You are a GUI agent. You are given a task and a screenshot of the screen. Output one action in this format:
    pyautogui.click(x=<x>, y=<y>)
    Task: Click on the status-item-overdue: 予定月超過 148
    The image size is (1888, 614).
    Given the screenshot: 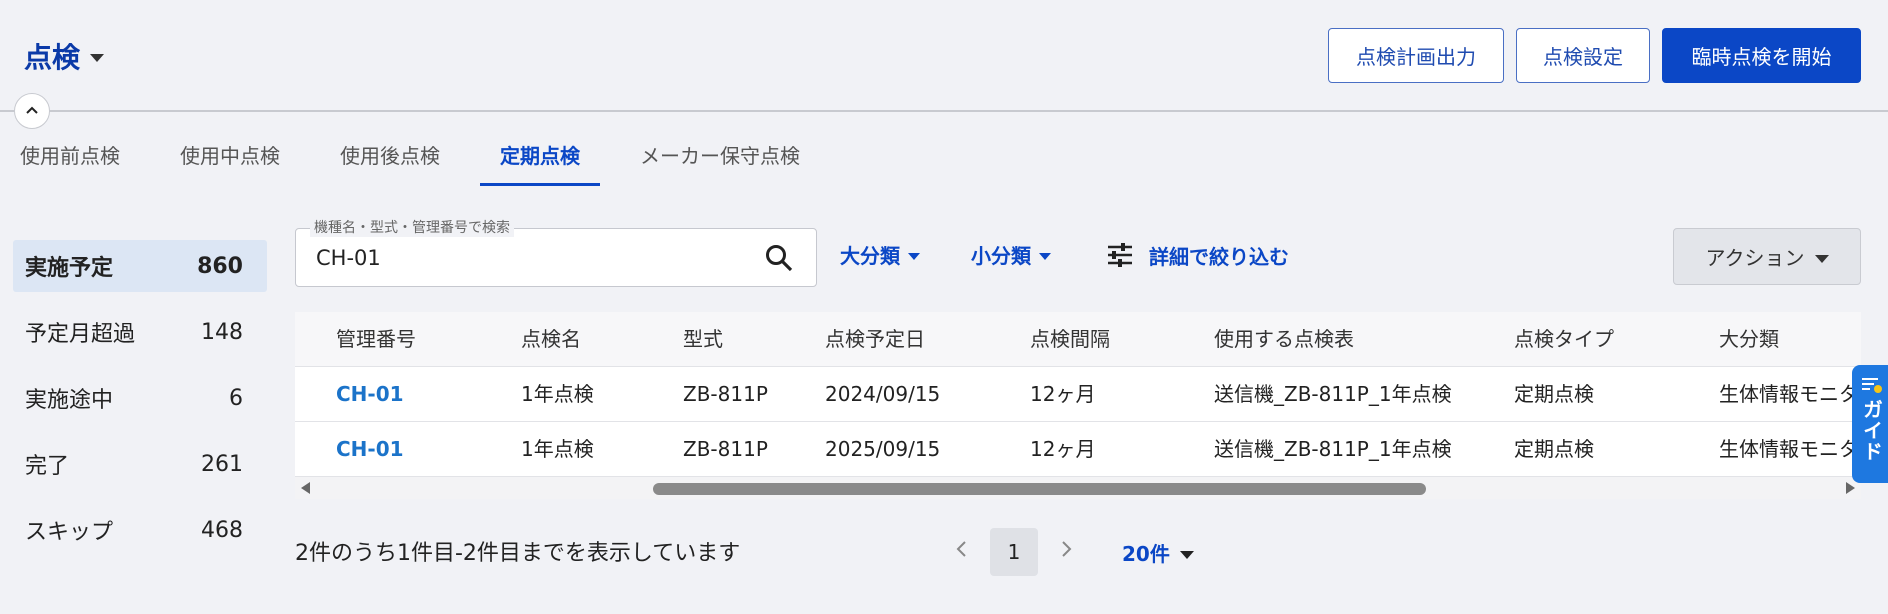 What is the action you would take?
    pyautogui.click(x=140, y=332)
    